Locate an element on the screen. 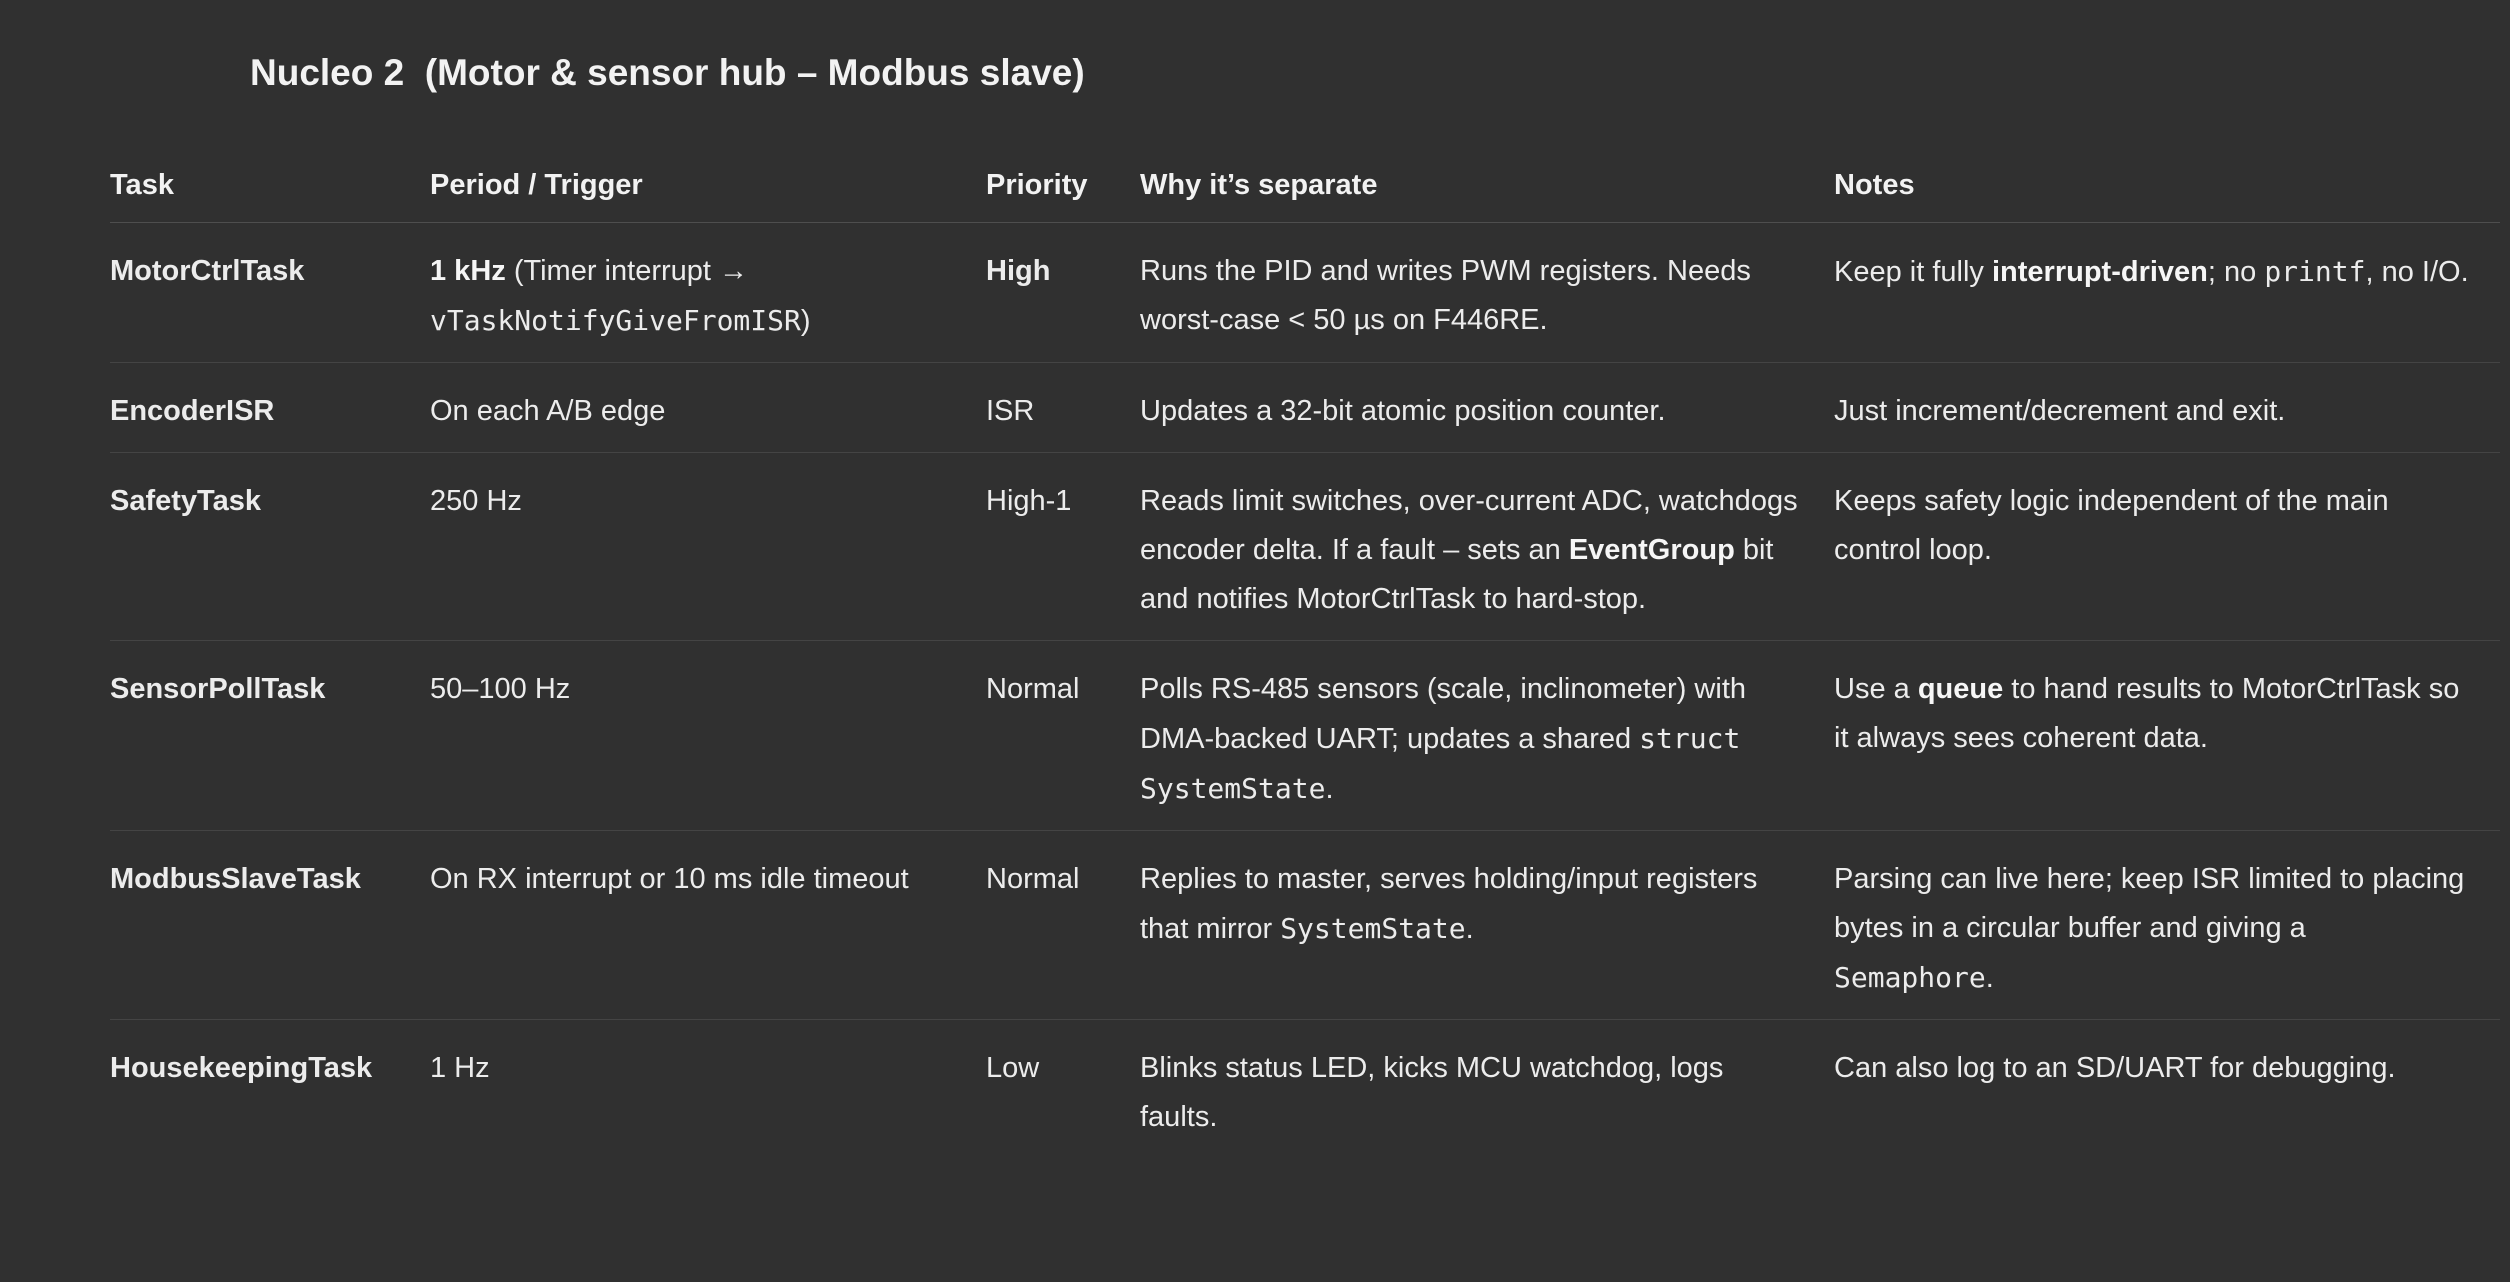 The height and width of the screenshot is (1282, 2510). period-cell: 1 Hz is located at coordinates (460, 1068).